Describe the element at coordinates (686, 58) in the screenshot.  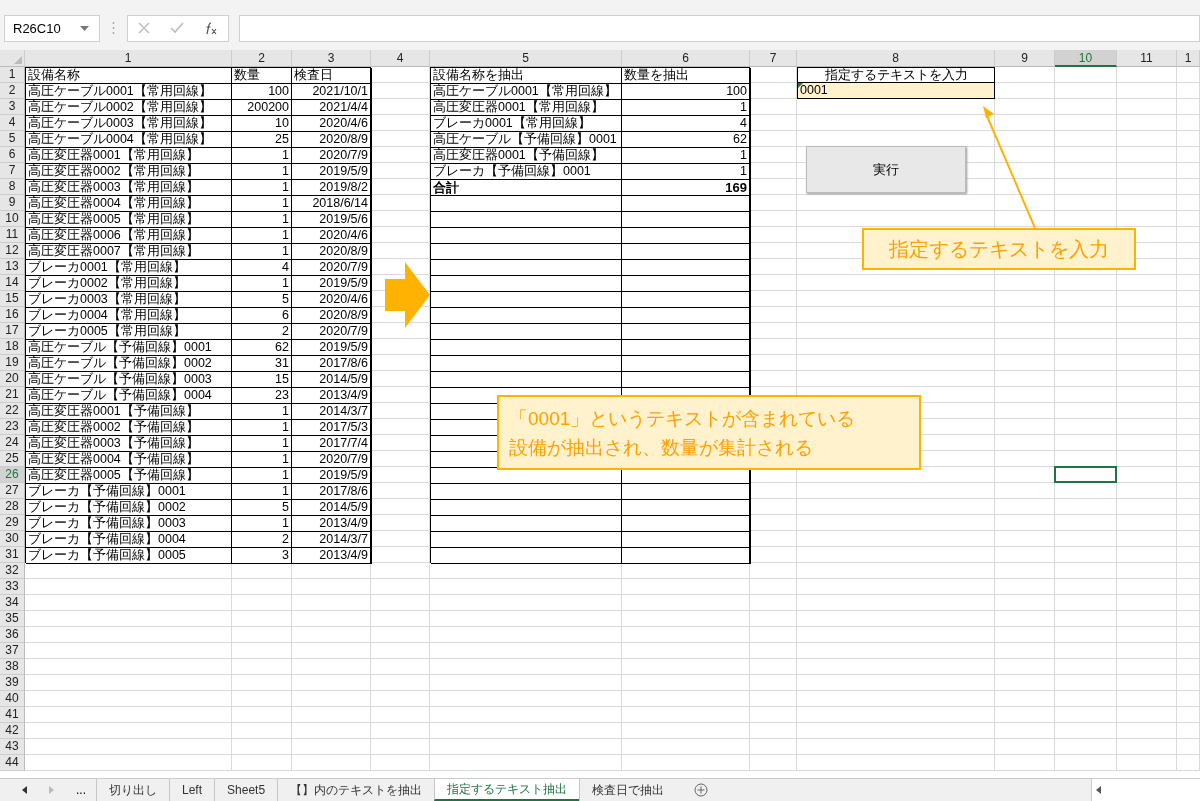
I see `column-header: 6` at that location.